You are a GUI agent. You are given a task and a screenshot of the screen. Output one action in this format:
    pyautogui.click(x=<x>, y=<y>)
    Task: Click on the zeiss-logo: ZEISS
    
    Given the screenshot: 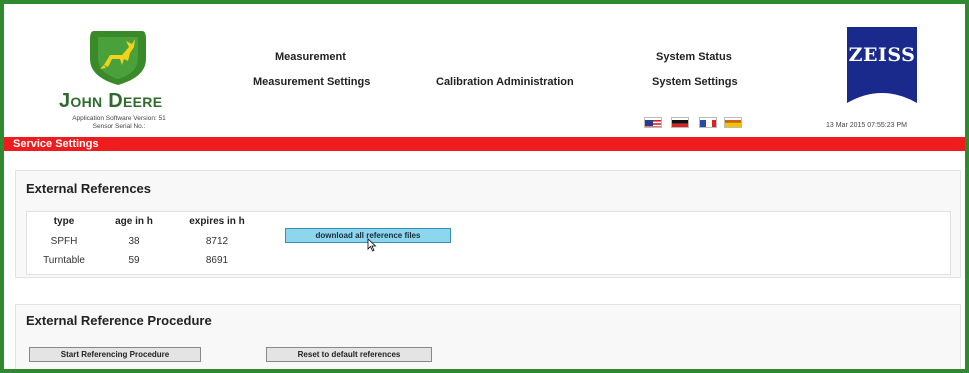 What is the action you would take?
    pyautogui.click(x=882, y=65)
    